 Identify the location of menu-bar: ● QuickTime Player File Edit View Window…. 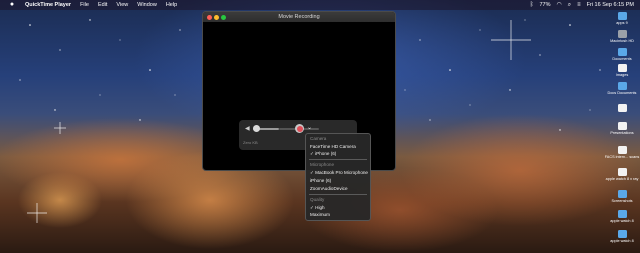
(320, 5).